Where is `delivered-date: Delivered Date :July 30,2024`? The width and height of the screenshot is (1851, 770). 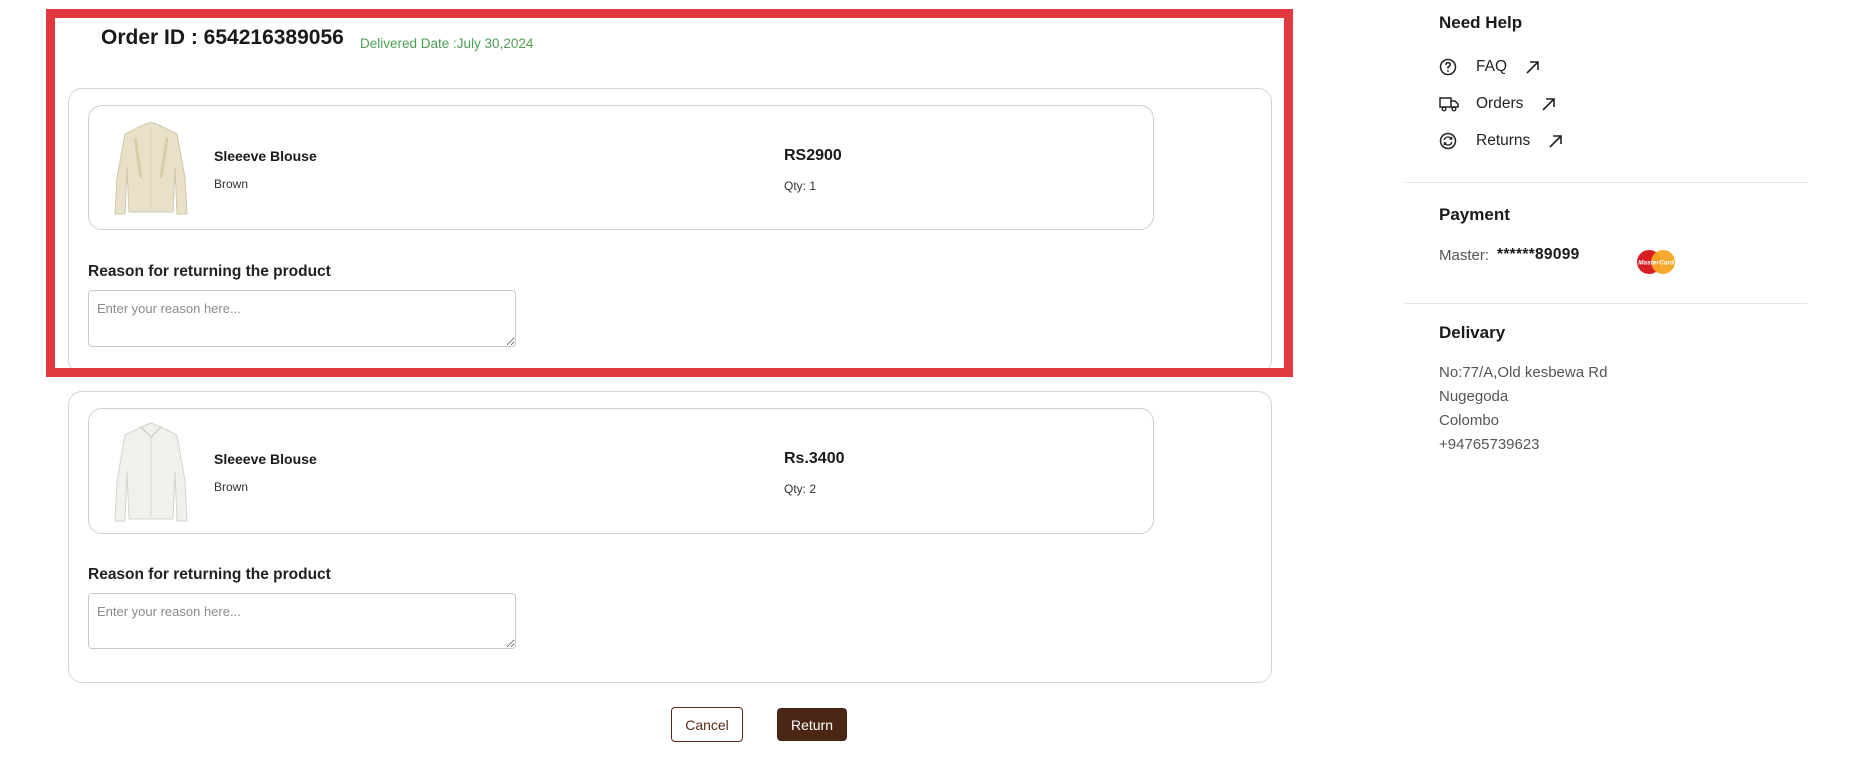
delivered-date: Delivered Date :July 30,2024 is located at coordinates (447, 43).